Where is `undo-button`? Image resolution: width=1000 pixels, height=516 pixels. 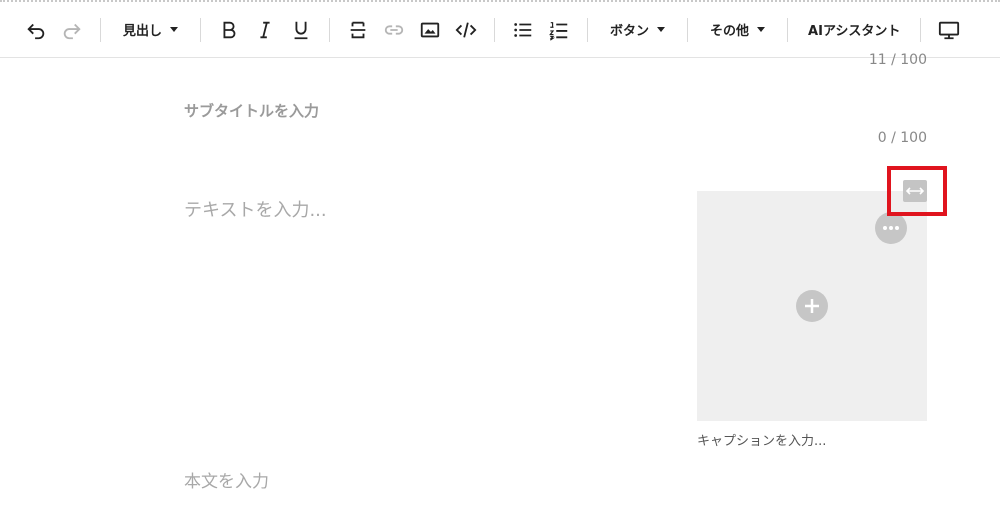 undo-button is located at coordinates (36, 30).